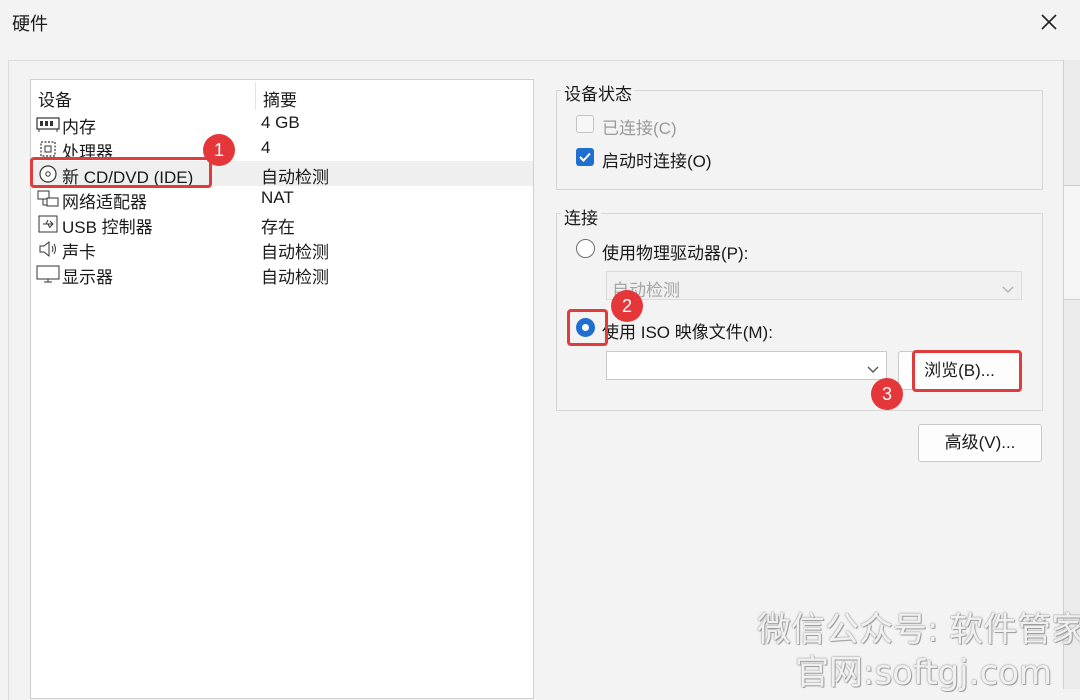  I want to click on highlight-cd-dvd-row, so click(121, 172).